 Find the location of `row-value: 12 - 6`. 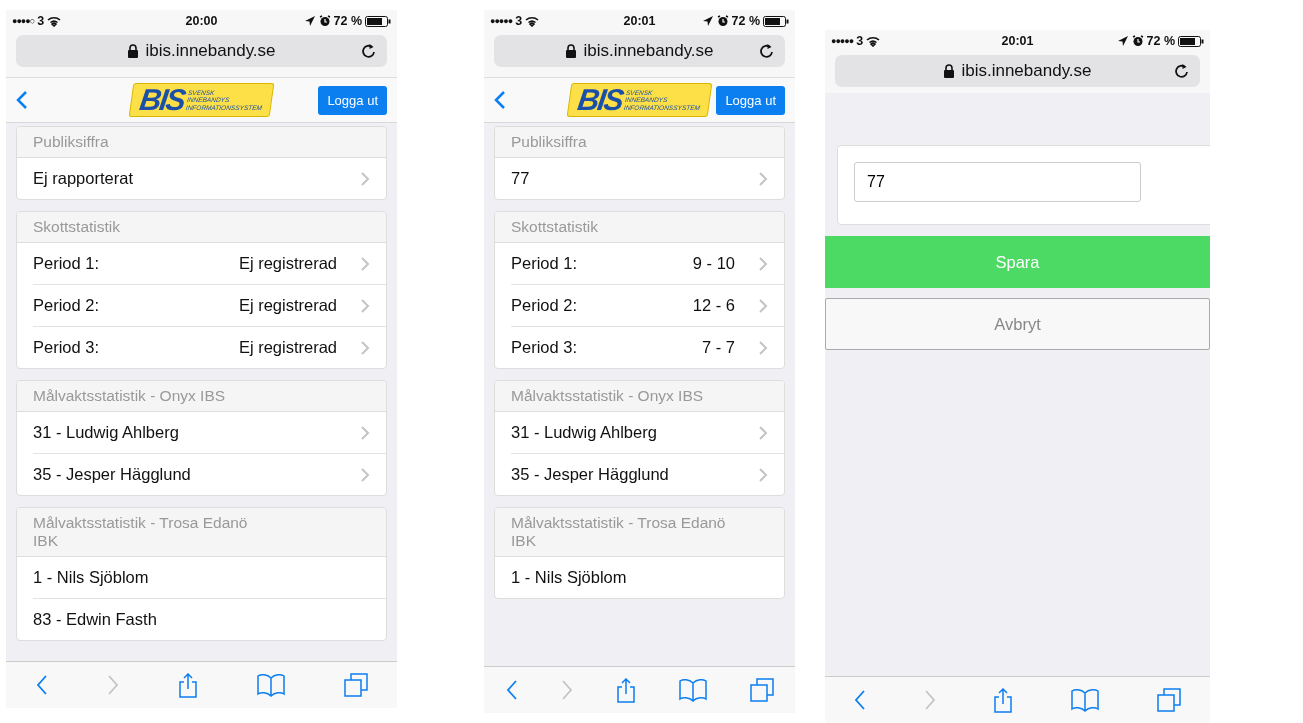

row-value: 12 - 6 is located at coordinates (713, 305).